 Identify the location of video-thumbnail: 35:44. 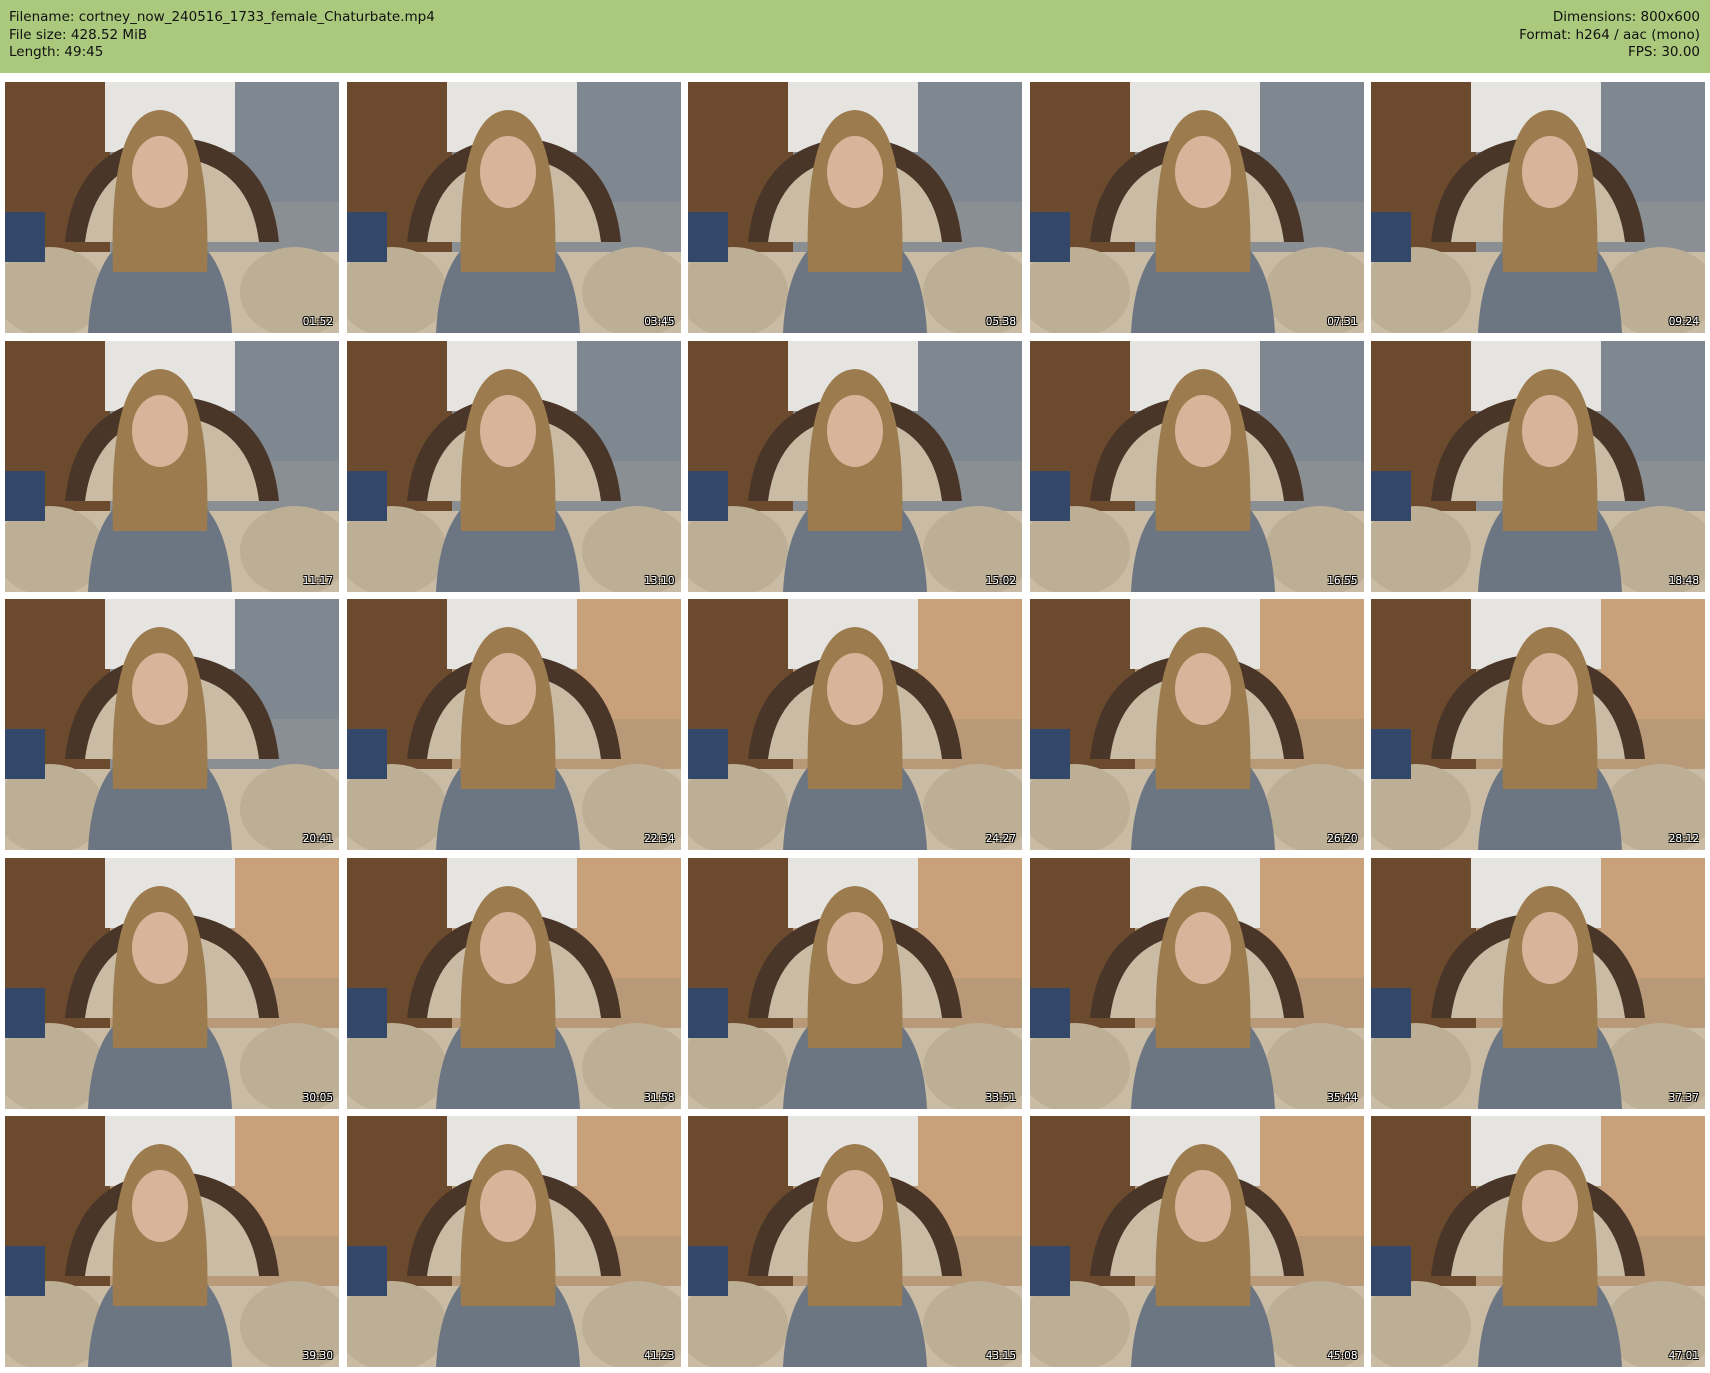
(1196, 983).